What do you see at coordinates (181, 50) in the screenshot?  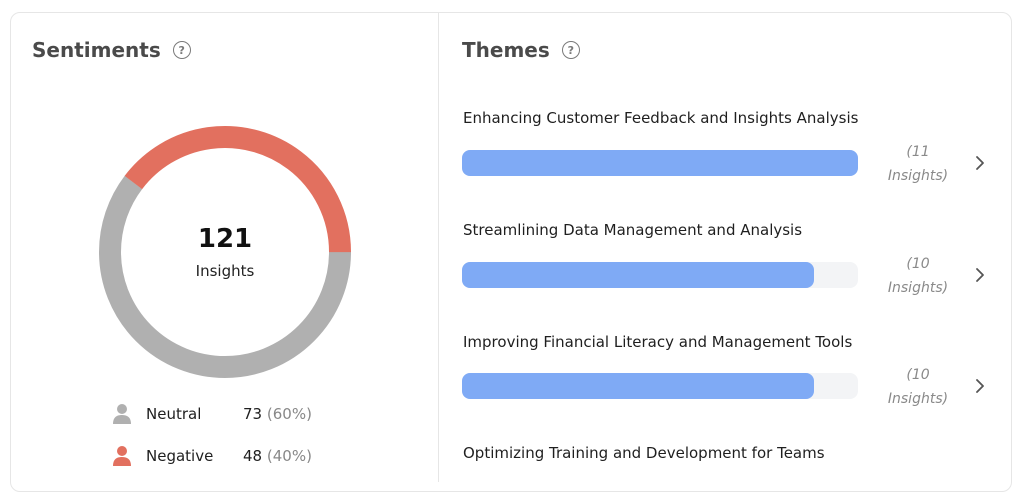 I see `sentiments-help-icon: ?` at bounding box center [181, 50].